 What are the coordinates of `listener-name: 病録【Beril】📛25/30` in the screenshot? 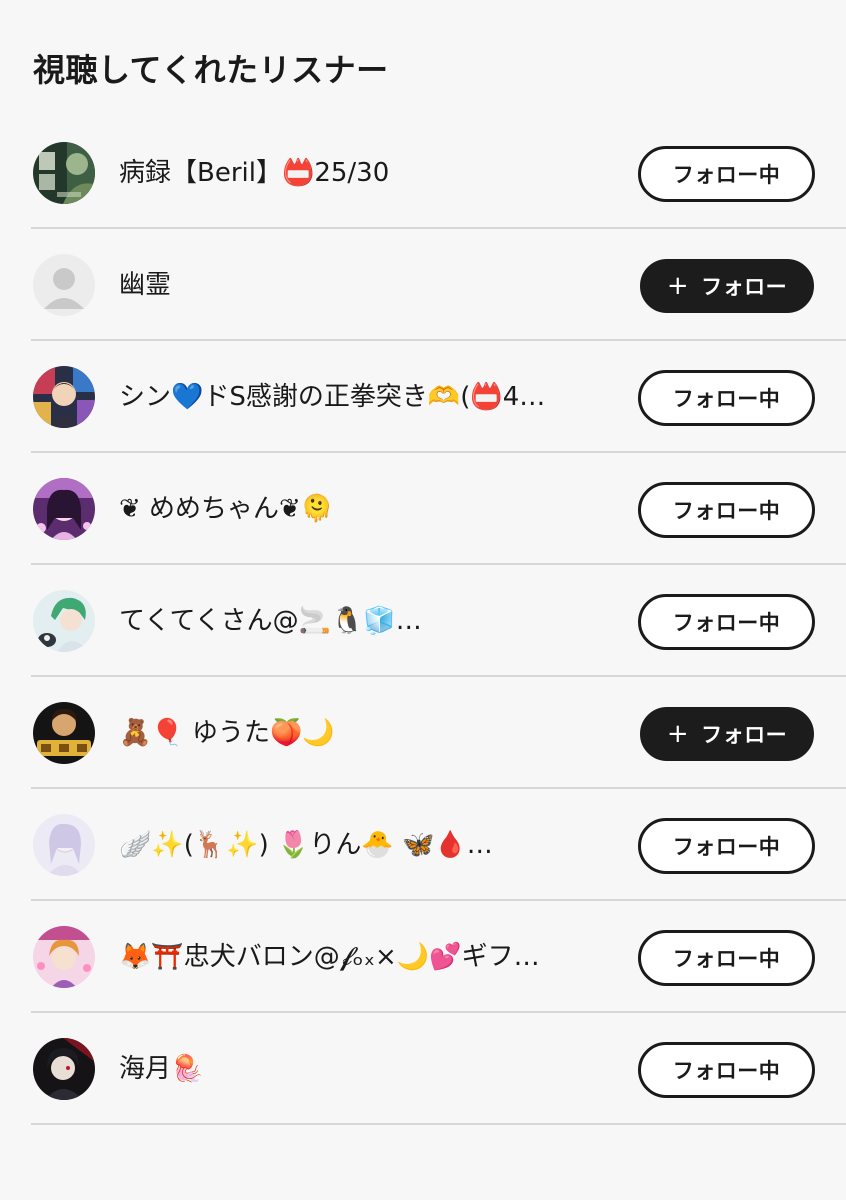 It's located at (356, 173).